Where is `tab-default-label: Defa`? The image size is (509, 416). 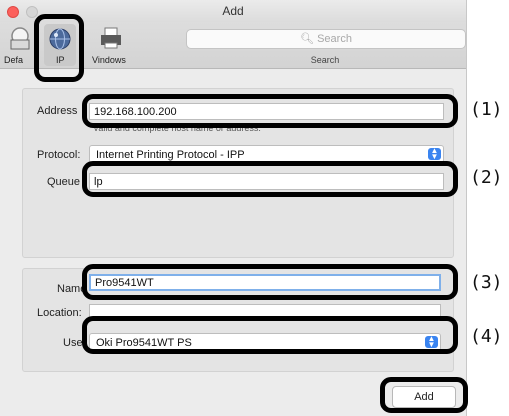 tab-default-label: Defa is located at coordinates (14, 60).